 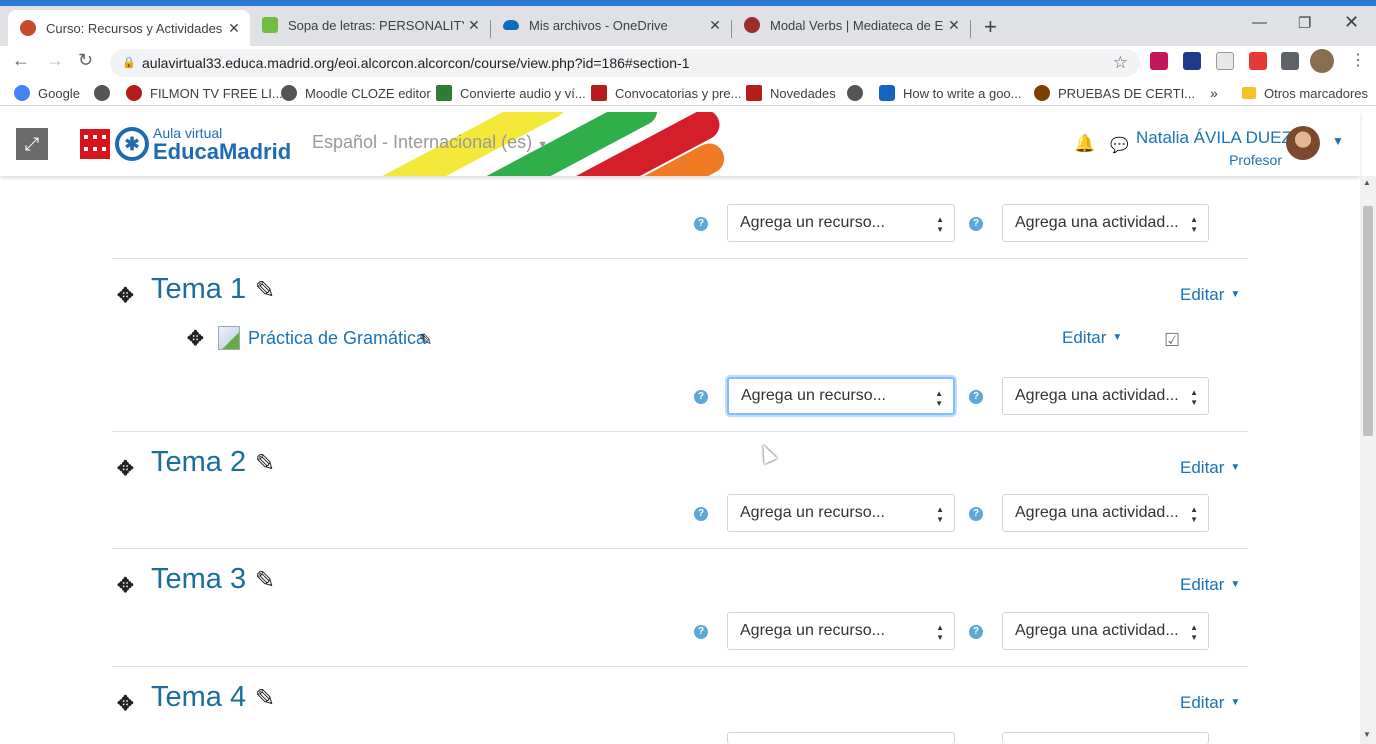 What do you see at coordinates (1225, 61) in the screenshot?
I see `extension-document-icon` at bounding box center [1225, 61].